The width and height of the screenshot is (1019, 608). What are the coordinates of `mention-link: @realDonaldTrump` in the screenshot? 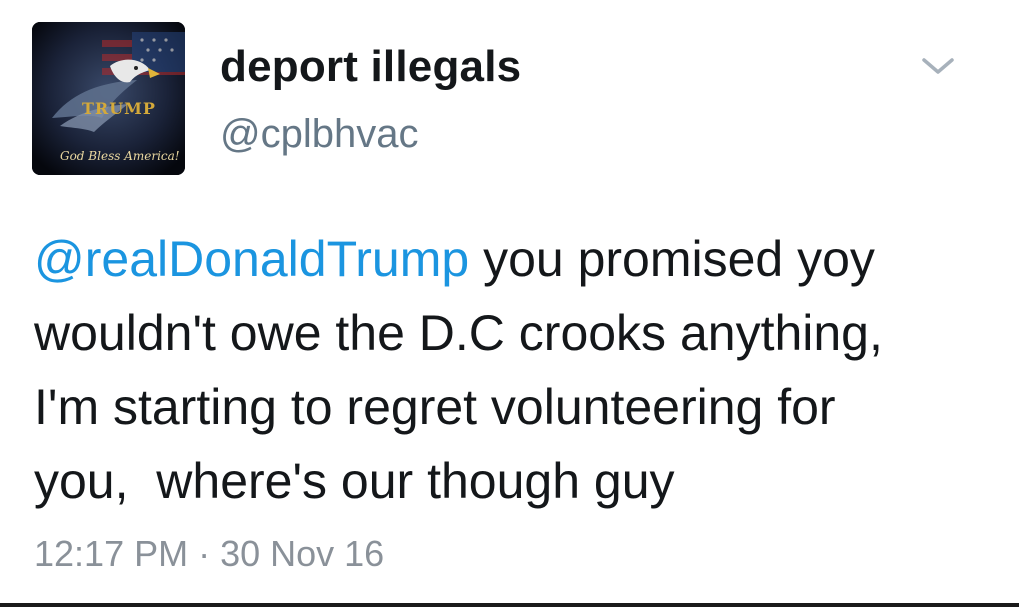 It's located at (251, 259).